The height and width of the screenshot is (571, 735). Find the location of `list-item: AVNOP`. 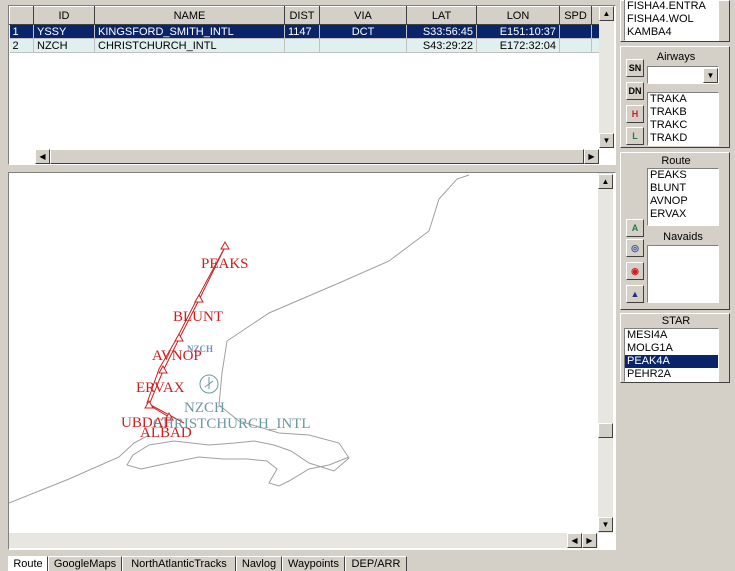

list-item: AVNOP is located at coordinates (683, 201).